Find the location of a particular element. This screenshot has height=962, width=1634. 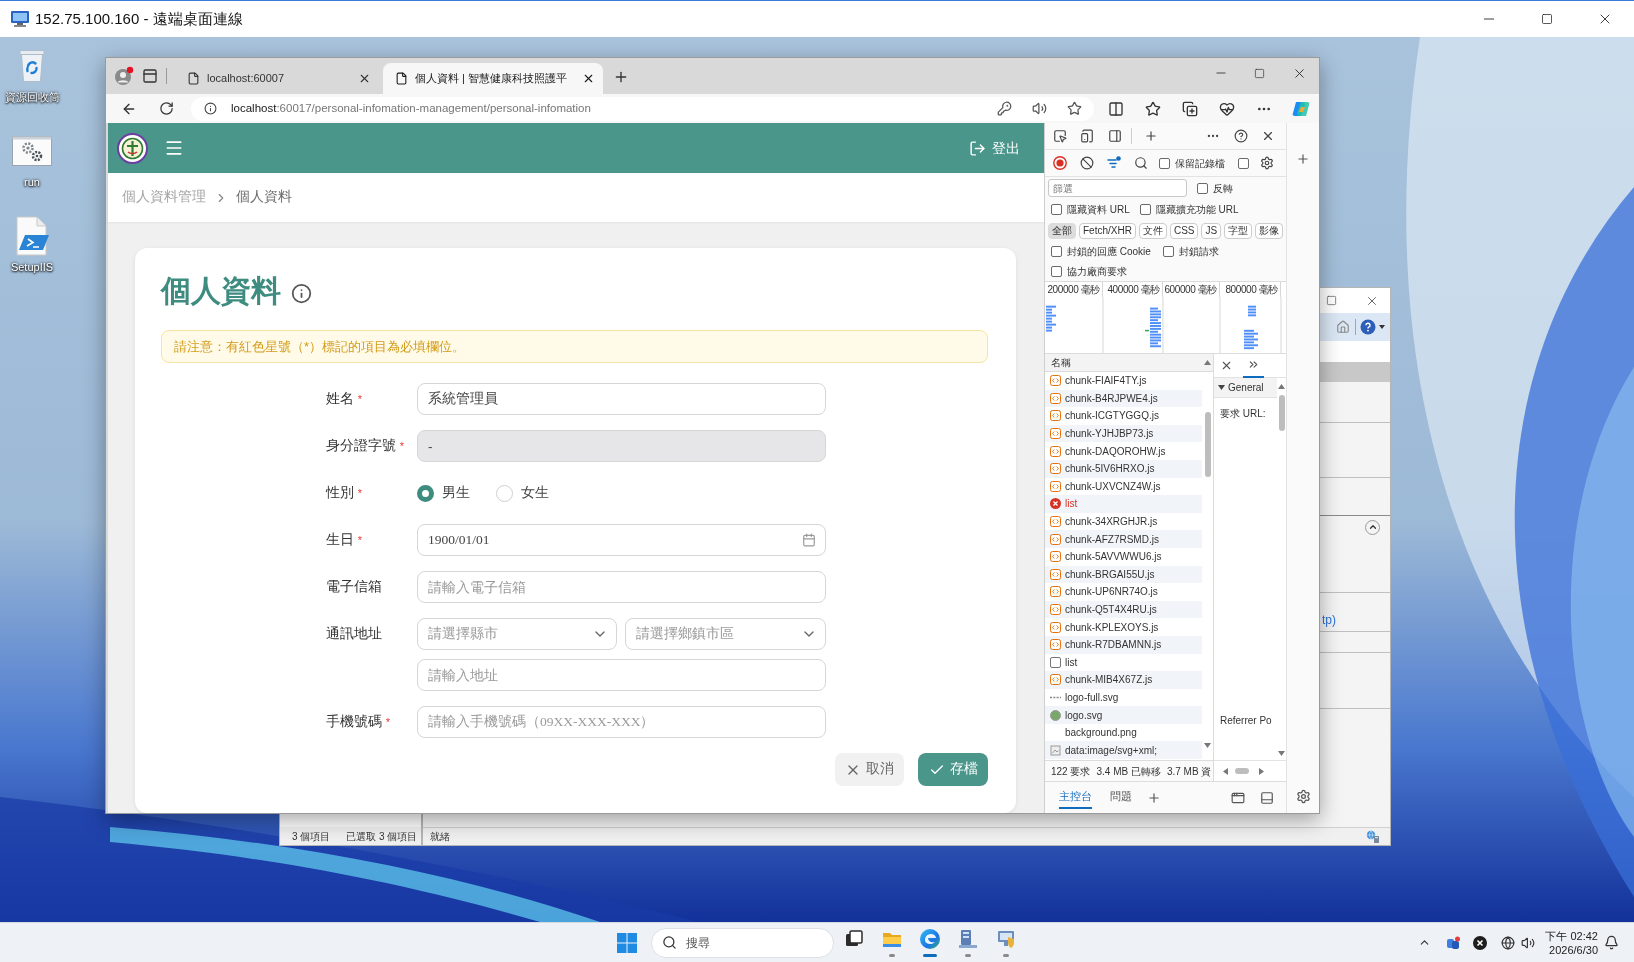

search-field: 搜尋 is located at coordinates (742, 942).